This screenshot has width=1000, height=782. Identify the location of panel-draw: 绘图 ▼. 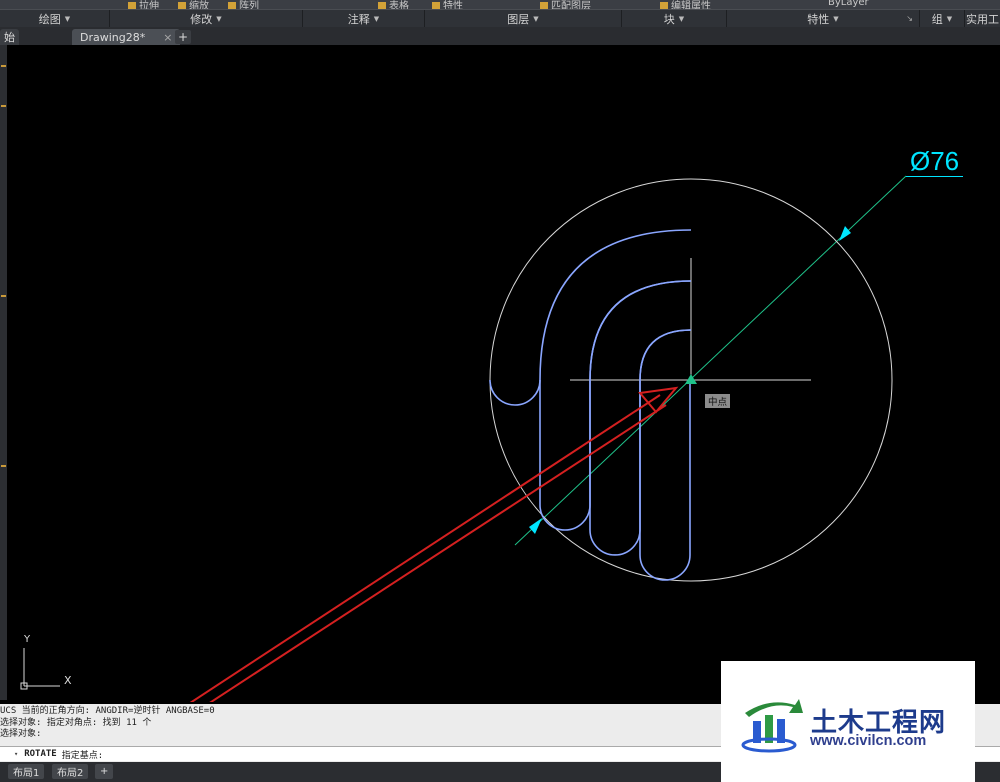
(55, 19).